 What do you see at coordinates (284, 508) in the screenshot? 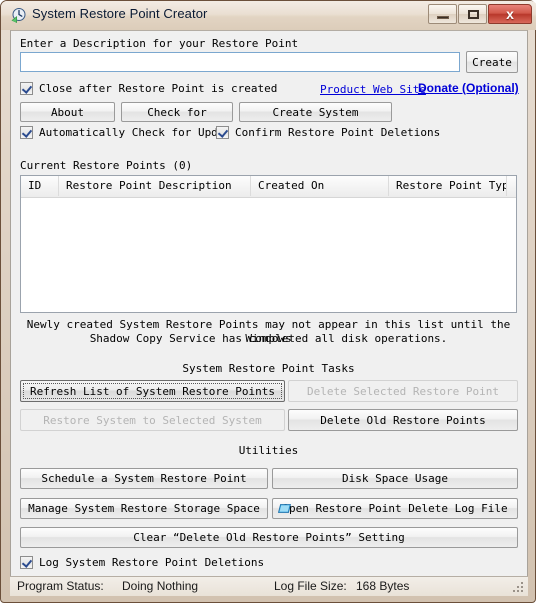
I see `file-icon` at bounding box center [284, 508].